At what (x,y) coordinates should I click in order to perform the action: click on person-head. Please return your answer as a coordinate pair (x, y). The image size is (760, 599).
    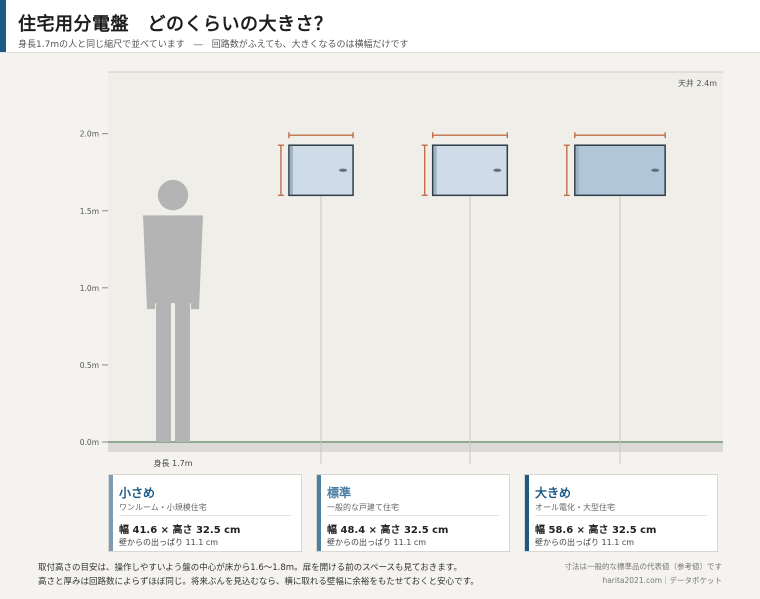
    Looking at the image, I should click on (173, 195).